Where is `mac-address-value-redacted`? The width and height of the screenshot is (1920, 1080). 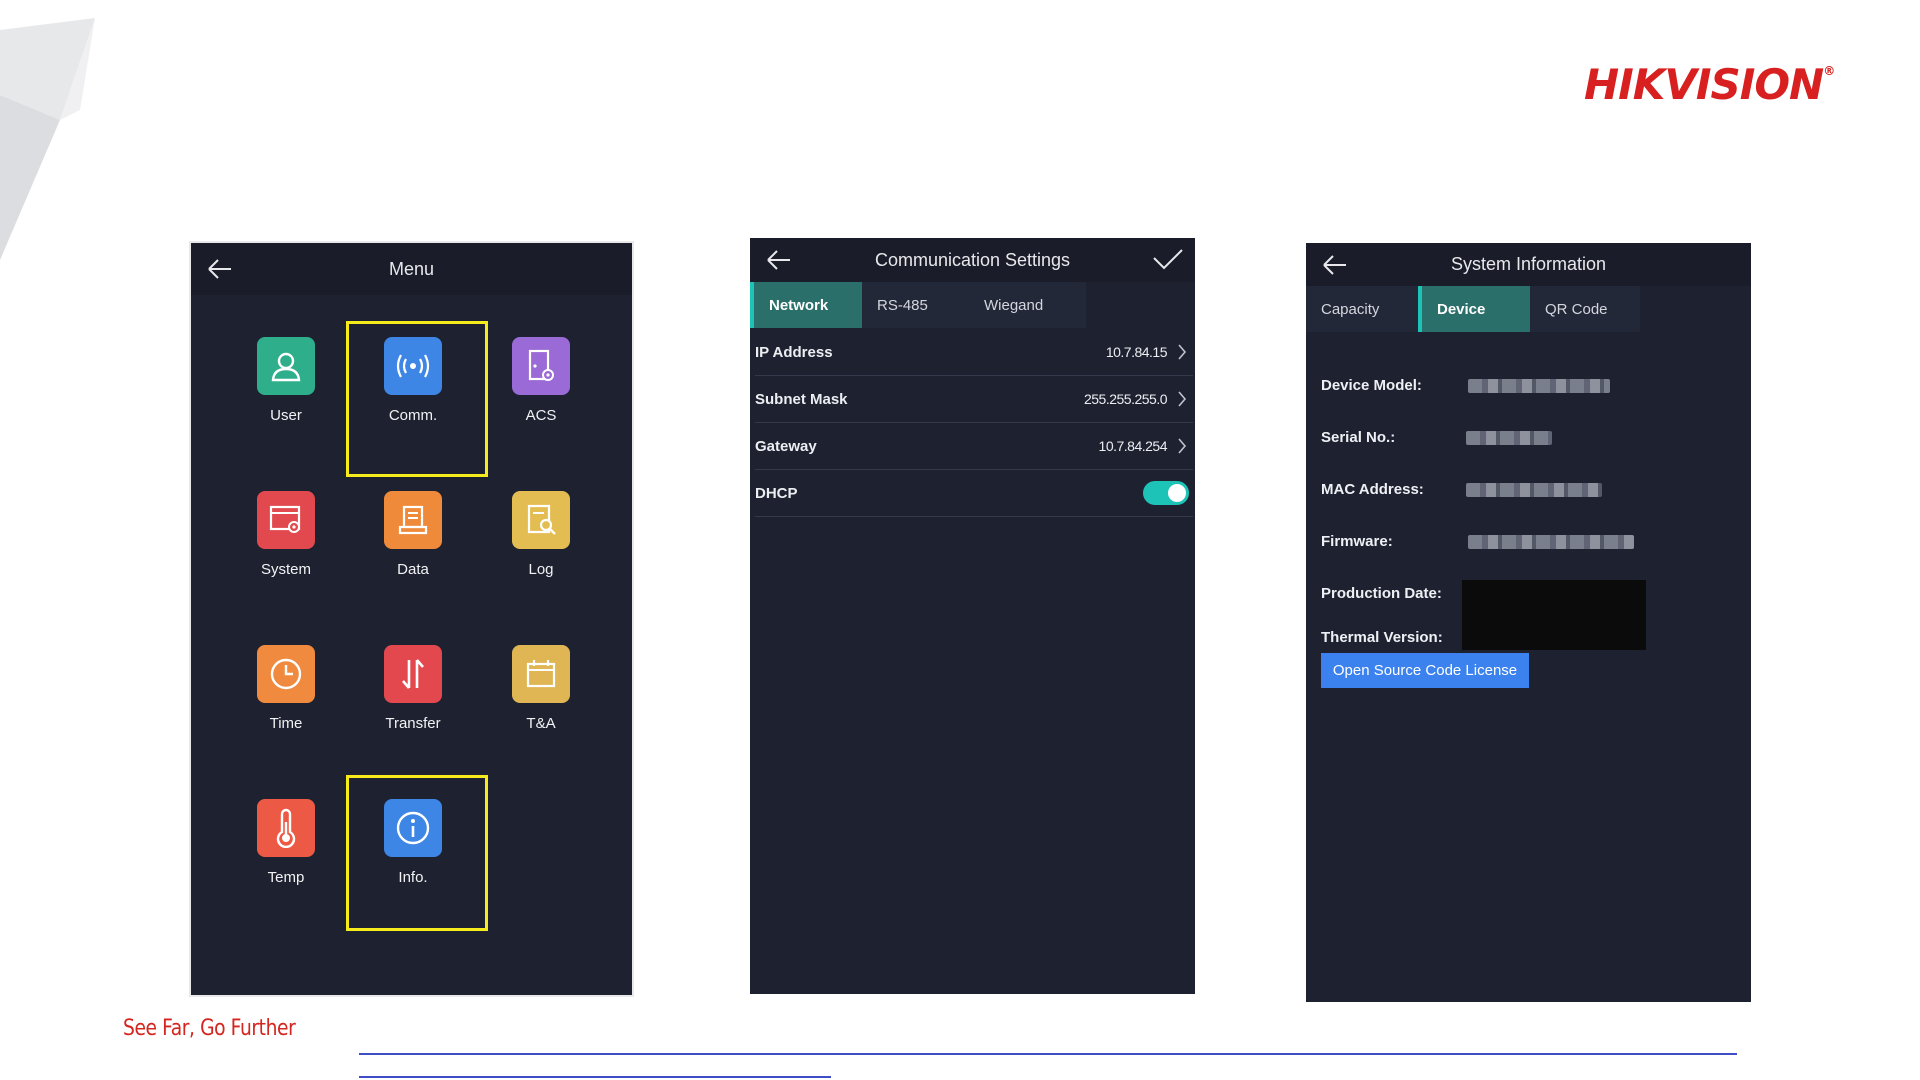
mac-address-value-redacted is located at coordinates (1534, 490).